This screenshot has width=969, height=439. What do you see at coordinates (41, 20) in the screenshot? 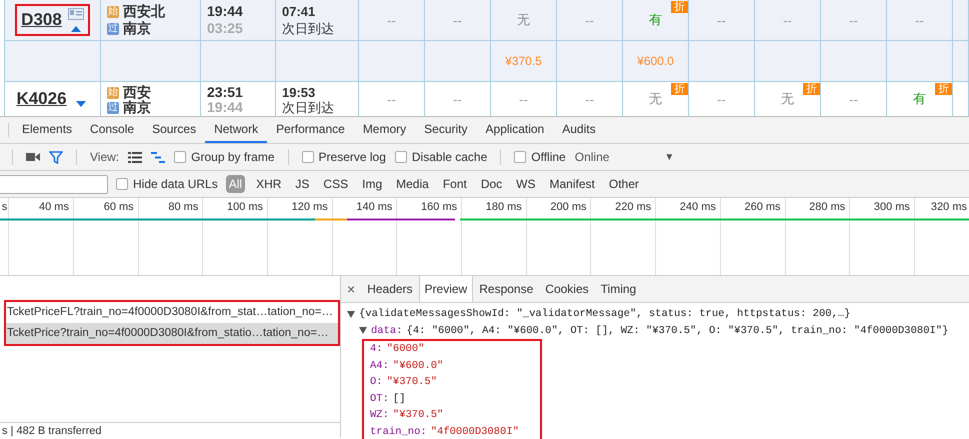
I see `train-number-link: D308` at bounding box center [41, 20].